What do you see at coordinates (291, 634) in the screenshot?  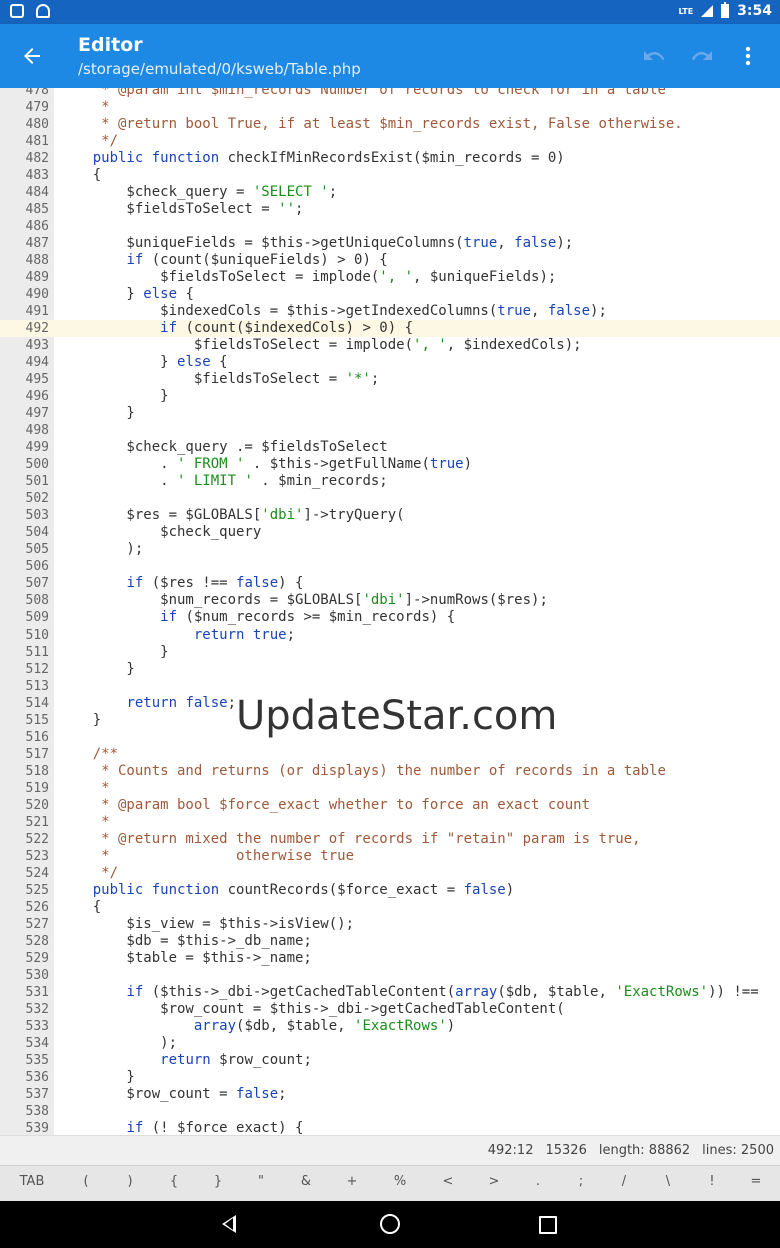 I see `code-token: ;` at bounding box center [291, 634].